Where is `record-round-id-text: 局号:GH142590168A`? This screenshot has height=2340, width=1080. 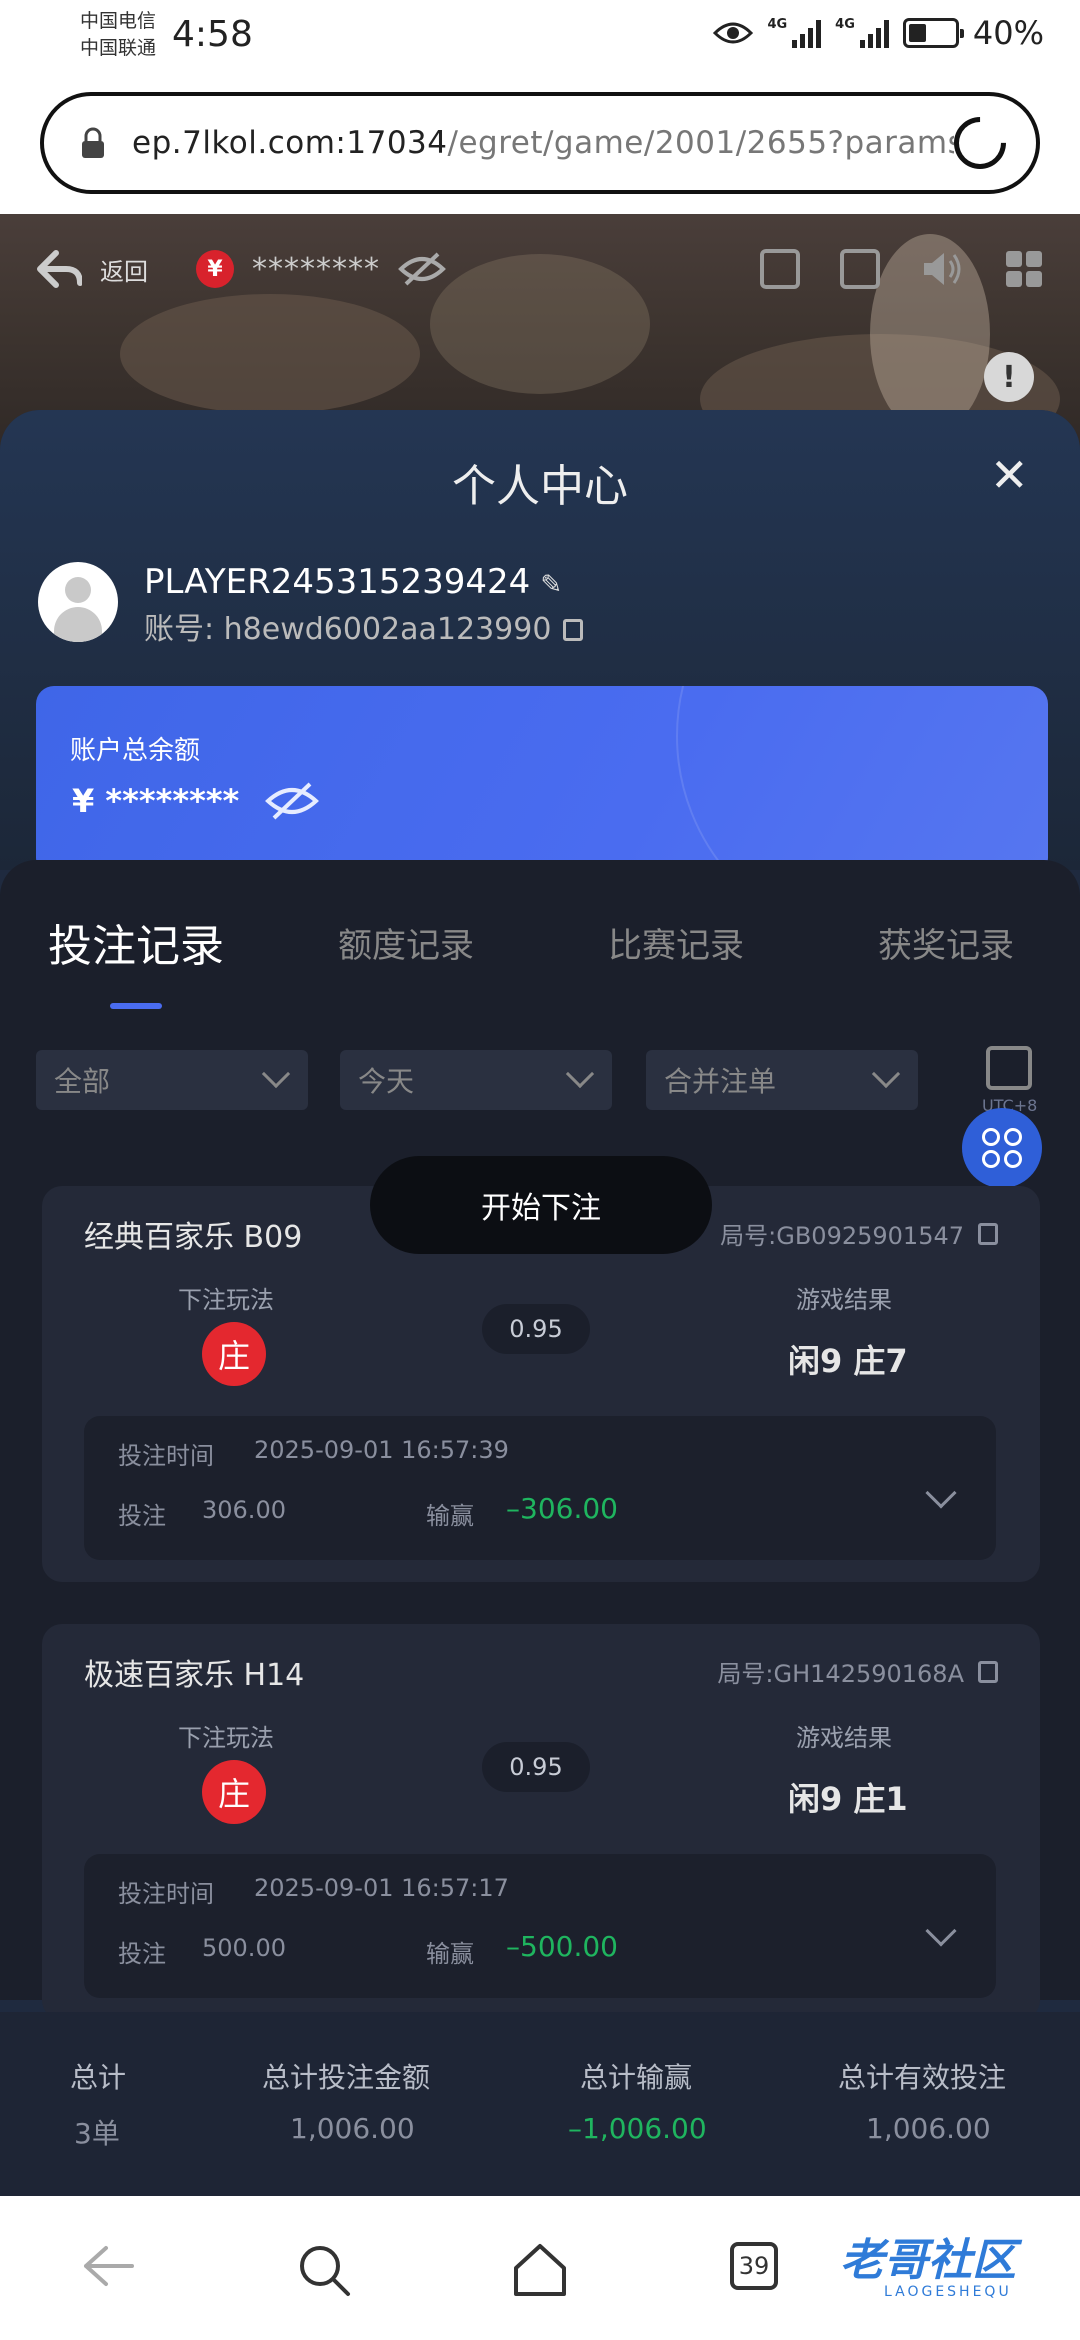 record-round-id-text: 局号:GH142590168A is located at coordinates (840, 1674).